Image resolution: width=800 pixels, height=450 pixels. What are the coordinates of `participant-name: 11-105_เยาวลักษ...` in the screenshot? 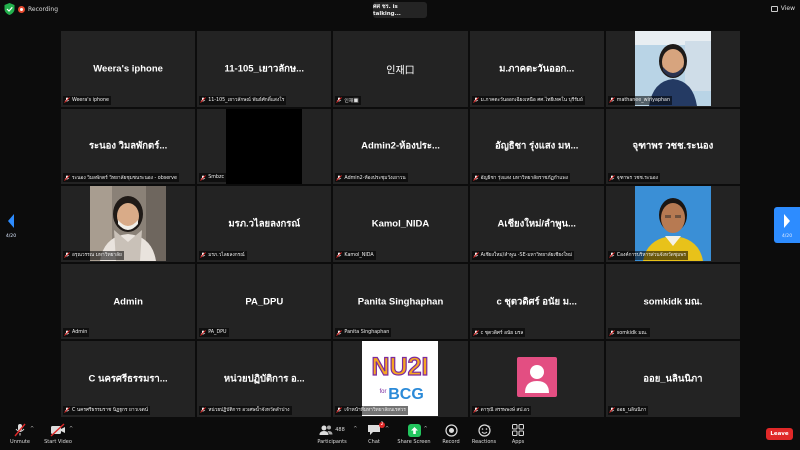 It's located at (264, 69).